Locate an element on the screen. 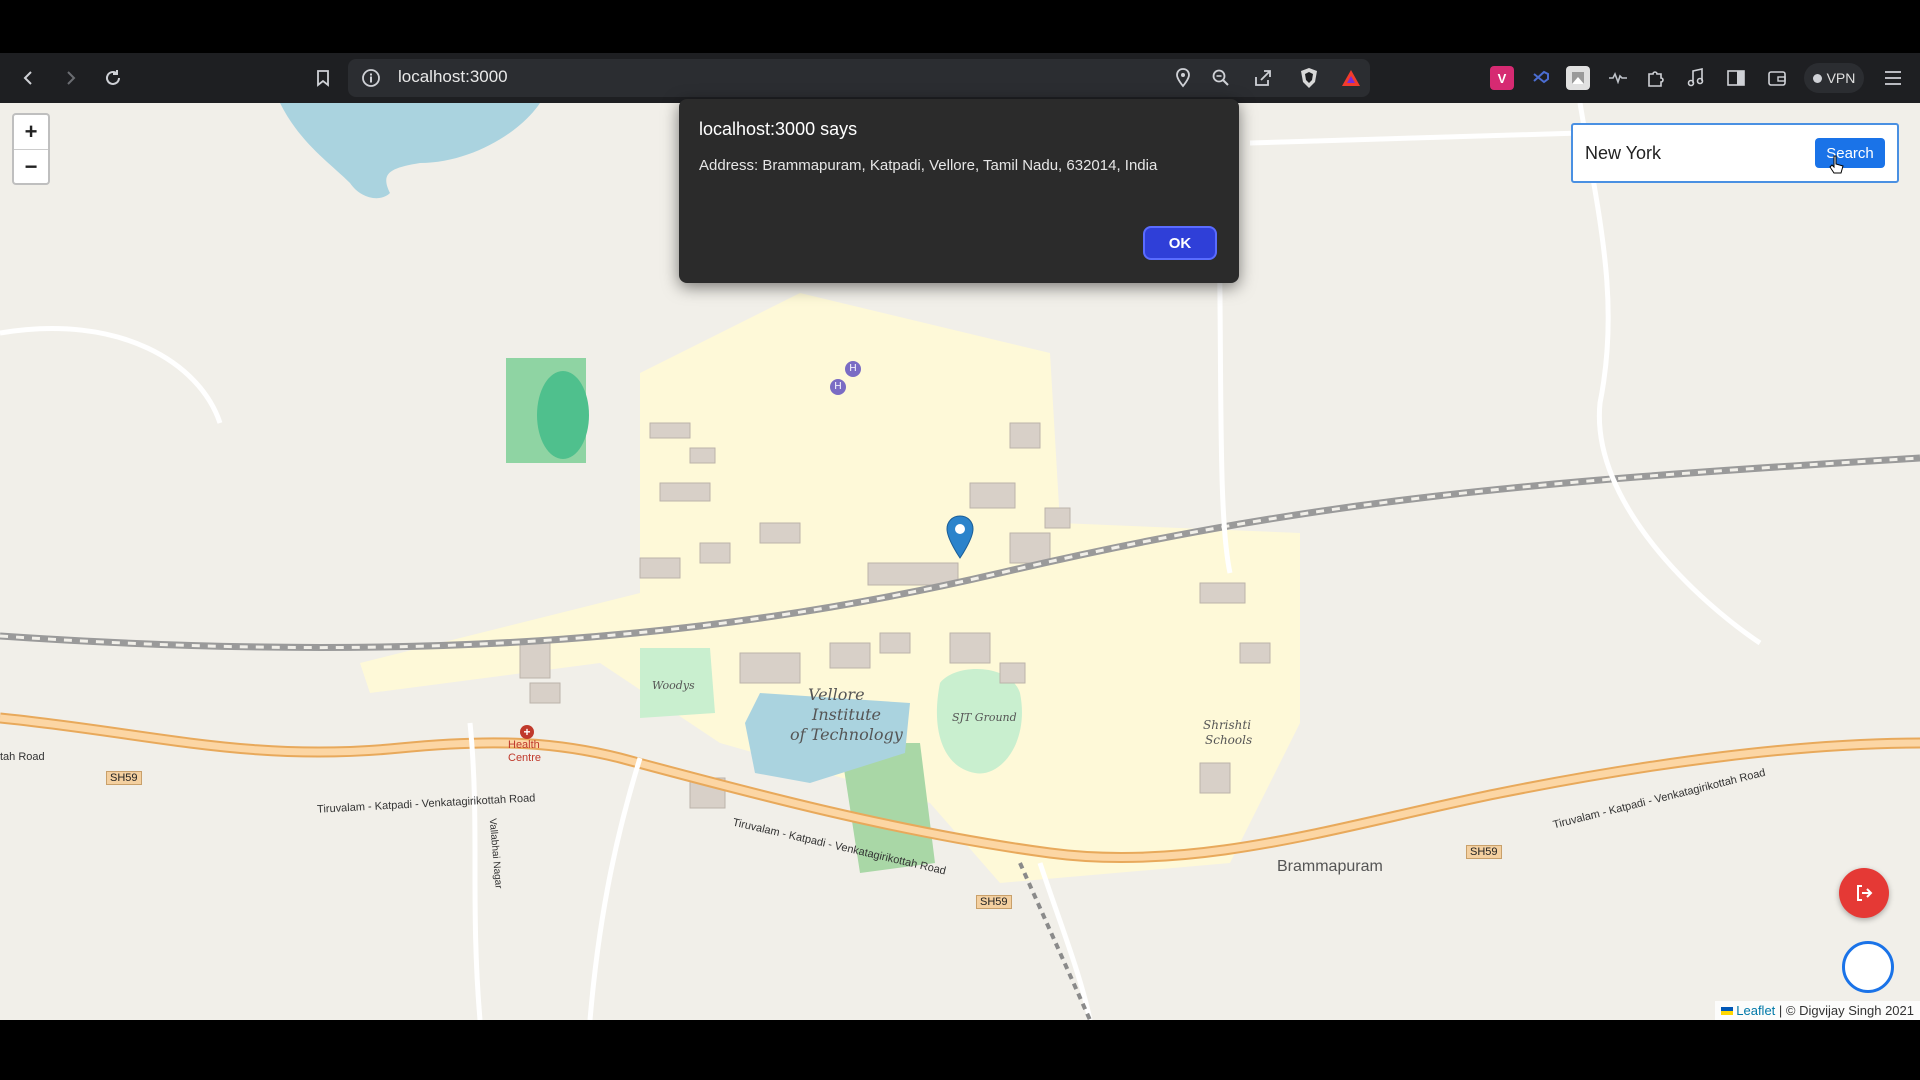  map-attribution: Leaflet | © Digvijay Singh 2021 is located at coordinates (1817, 1010).